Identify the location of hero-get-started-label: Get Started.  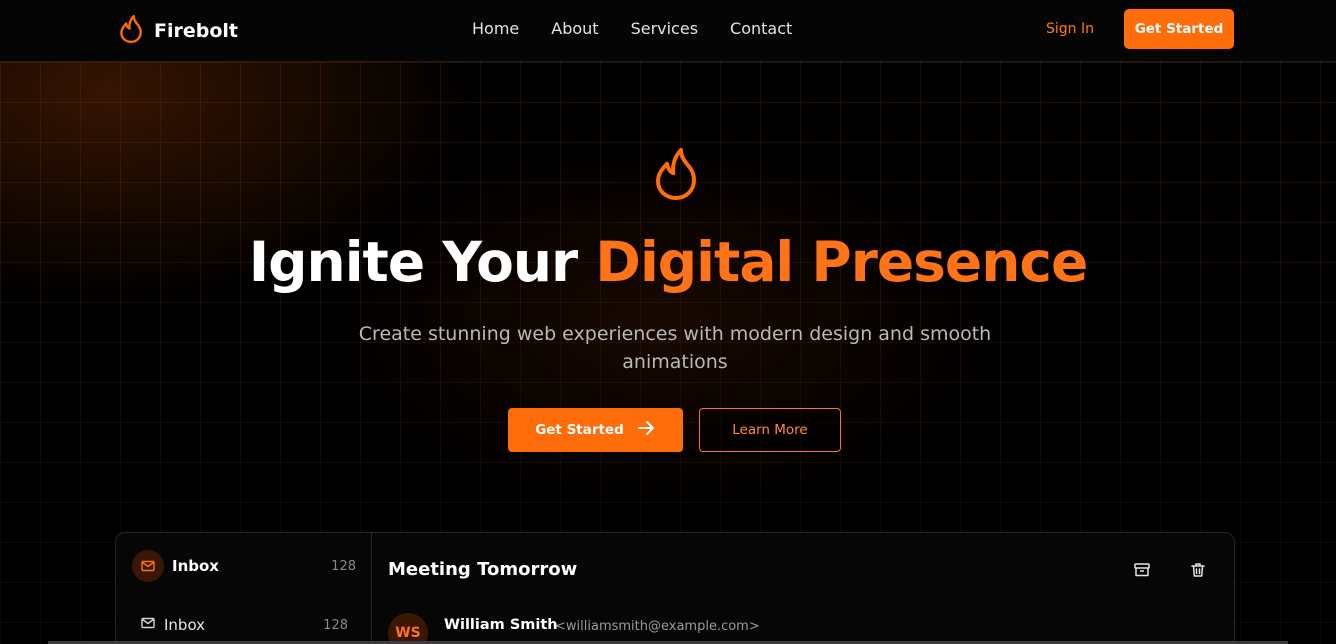
(579, 430).